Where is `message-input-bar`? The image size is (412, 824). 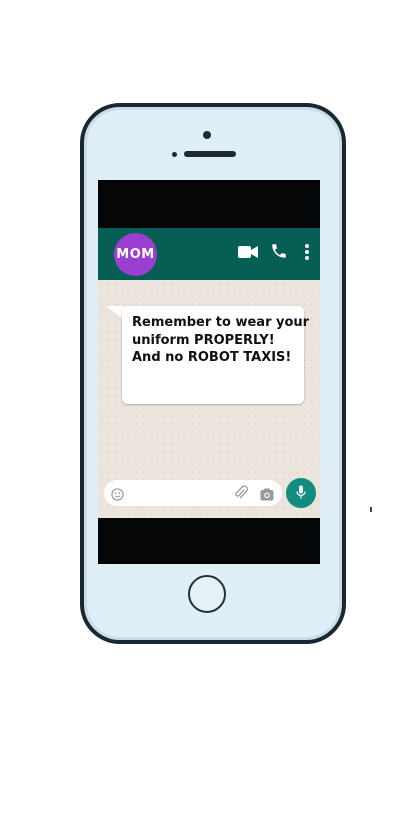
message-input-bar is located at coordinates (193, 493).